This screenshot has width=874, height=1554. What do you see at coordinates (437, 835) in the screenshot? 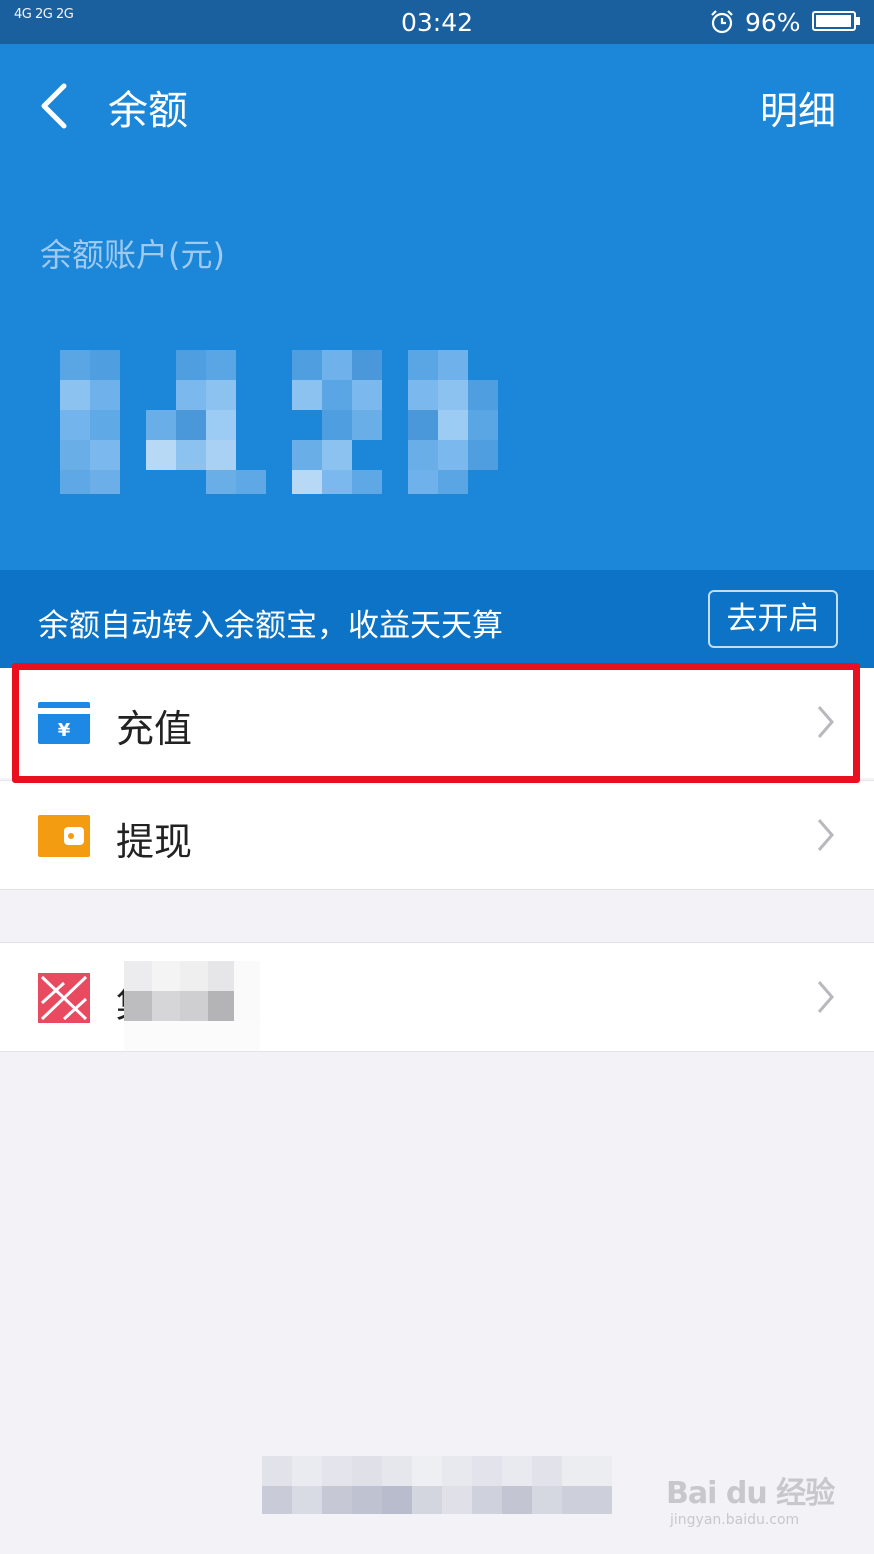
I see `withdraw-row: 提现` at bounding box center [437, 835].